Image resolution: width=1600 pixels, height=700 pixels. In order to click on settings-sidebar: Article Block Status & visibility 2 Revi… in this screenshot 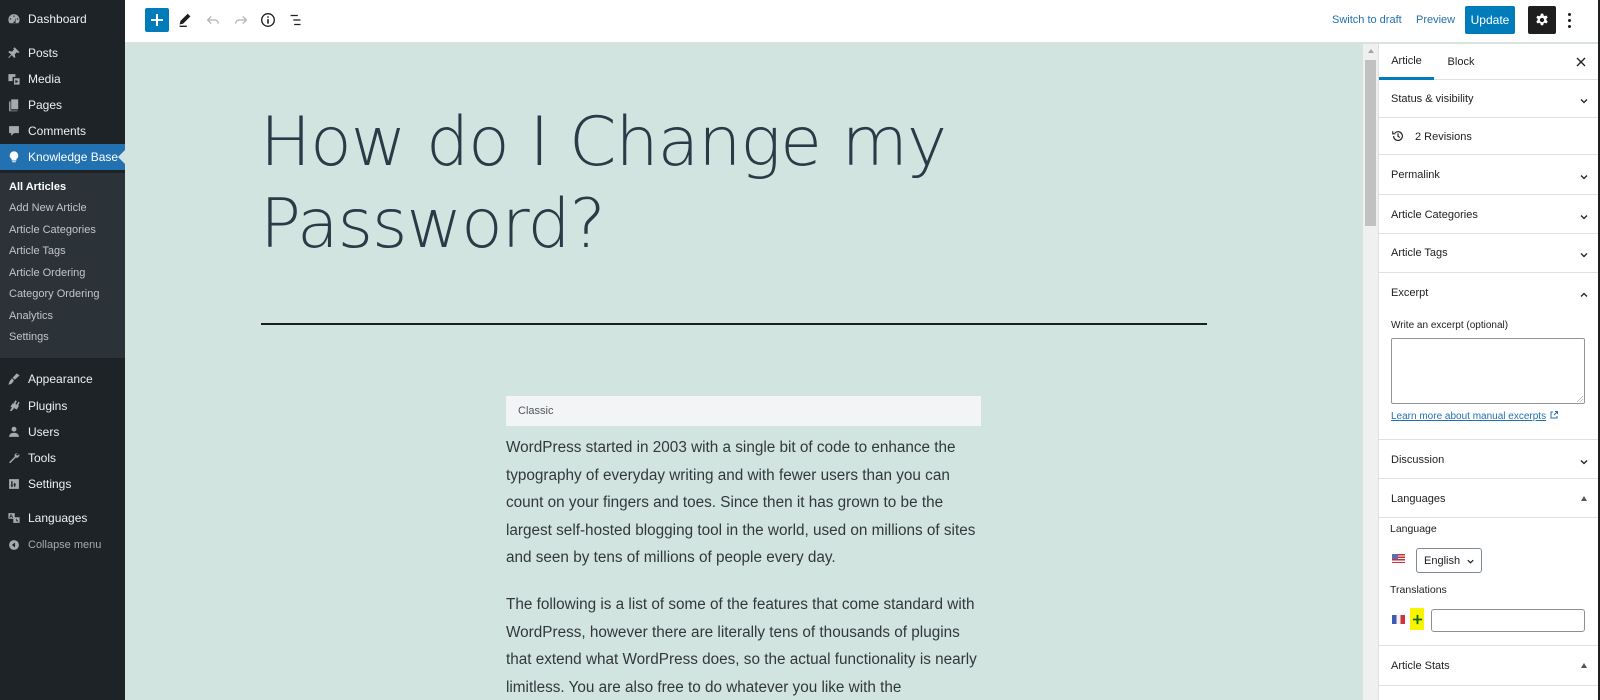, I will do `click(1488, 372)`.